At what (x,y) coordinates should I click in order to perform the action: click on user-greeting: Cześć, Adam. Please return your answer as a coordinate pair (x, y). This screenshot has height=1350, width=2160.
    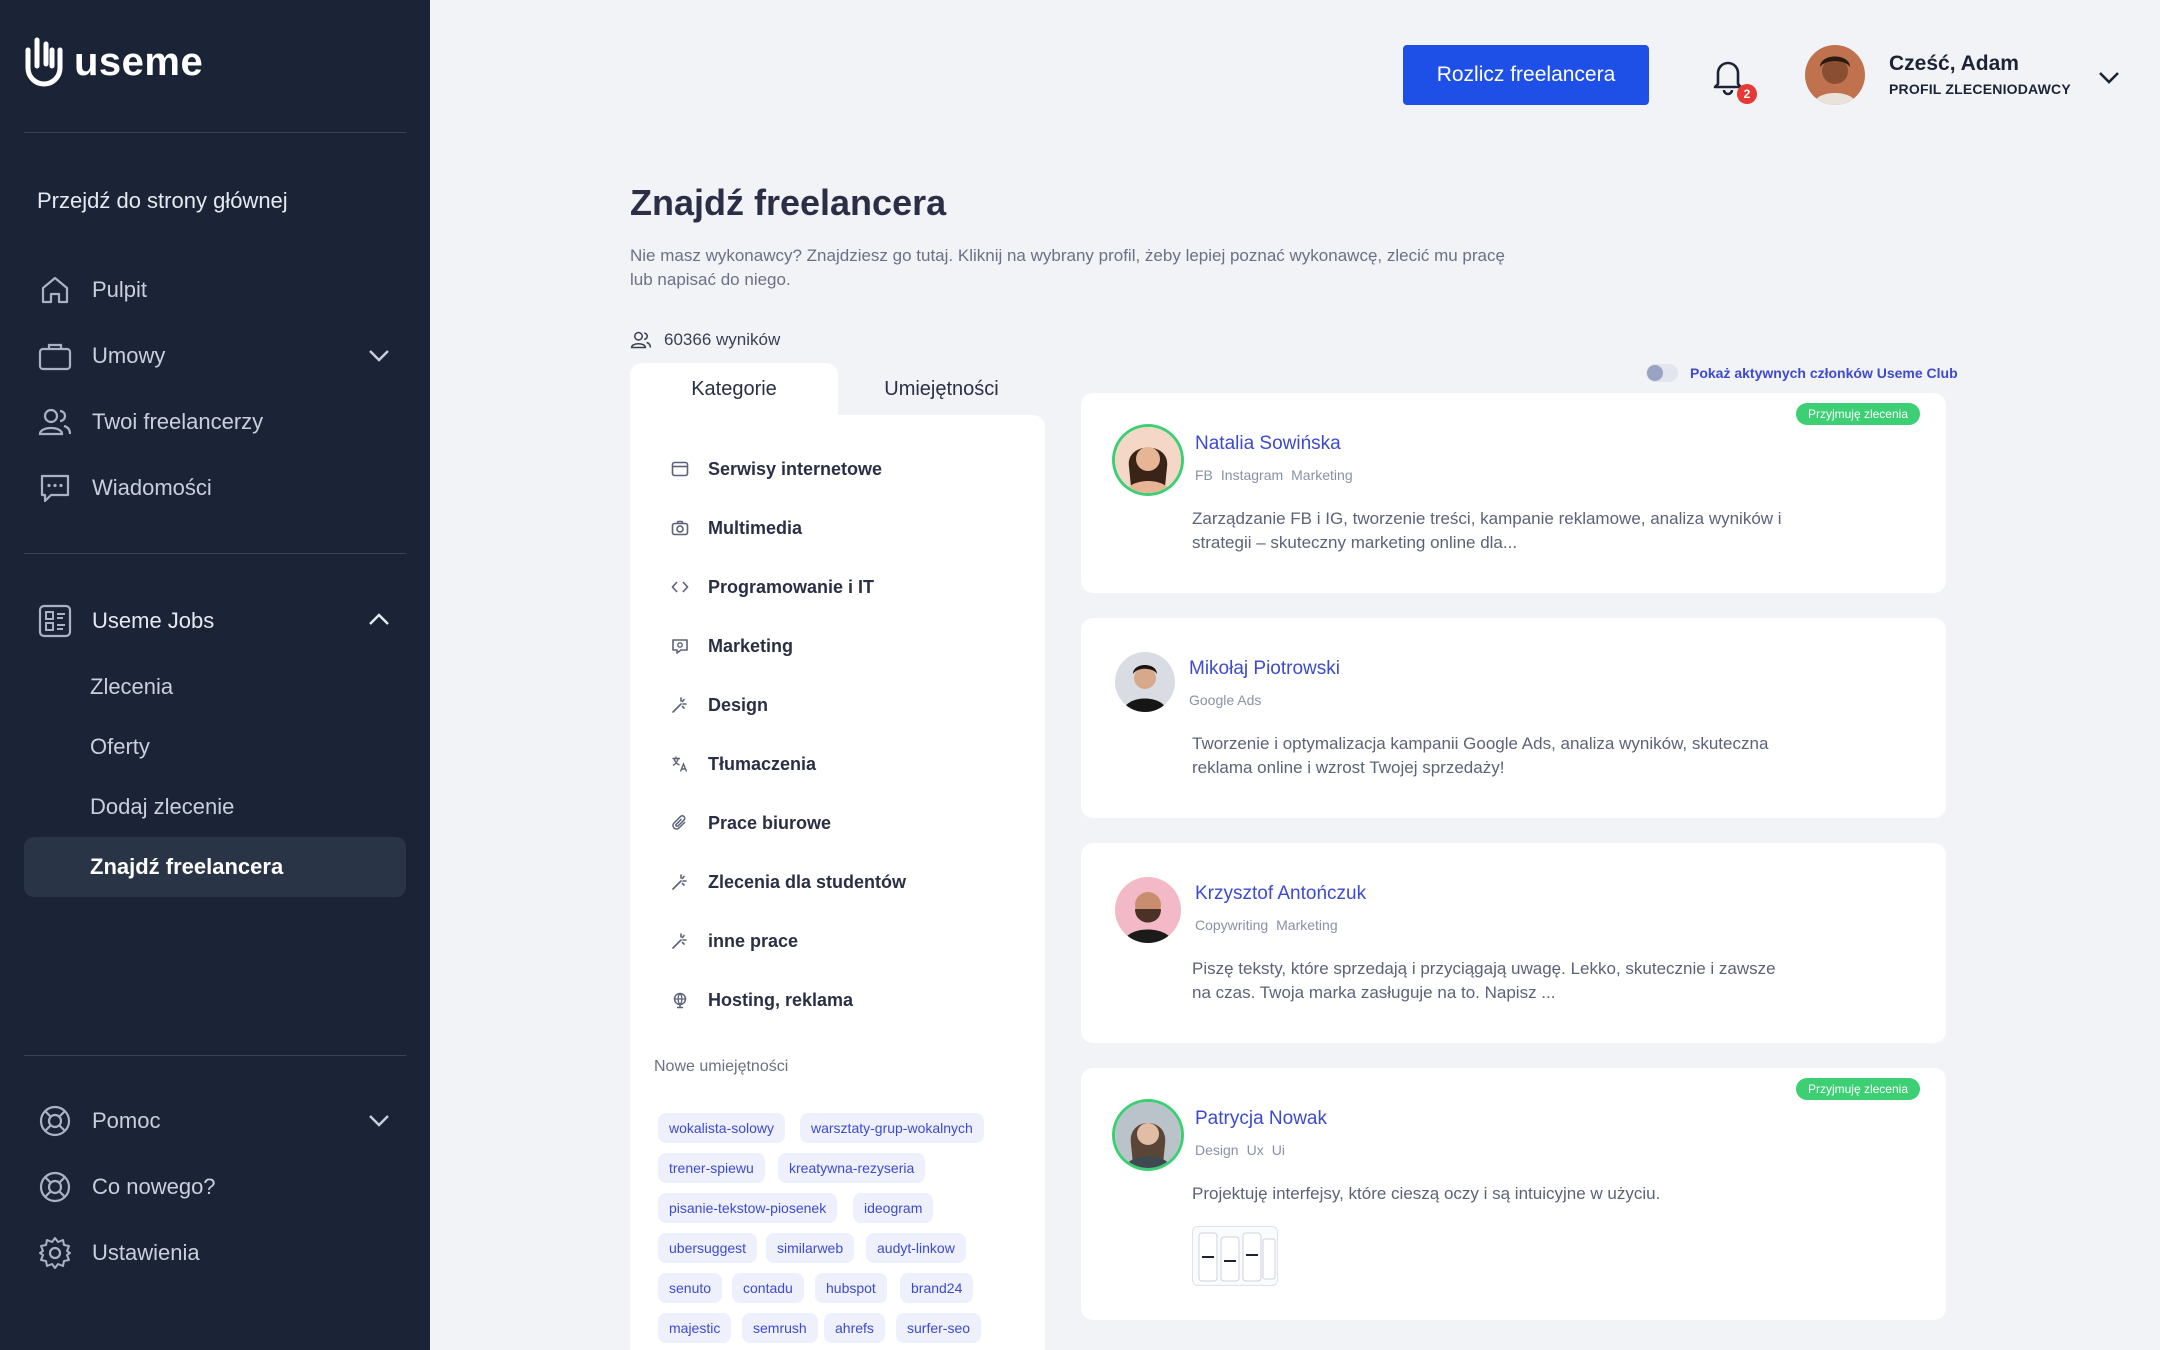
    Looking at the image, I should click on (1954, 63).